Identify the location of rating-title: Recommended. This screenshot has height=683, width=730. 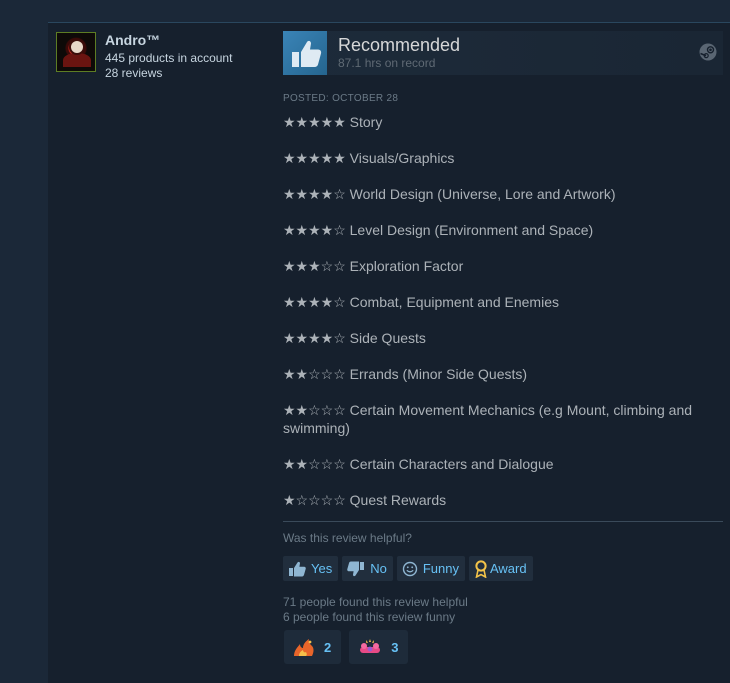
(399, 45).